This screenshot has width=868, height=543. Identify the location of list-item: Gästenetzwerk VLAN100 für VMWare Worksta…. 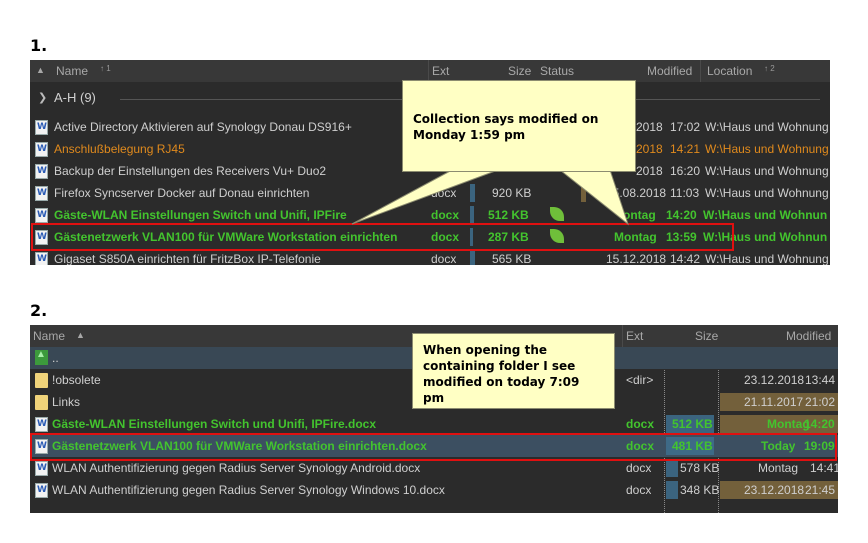
(430, 237).